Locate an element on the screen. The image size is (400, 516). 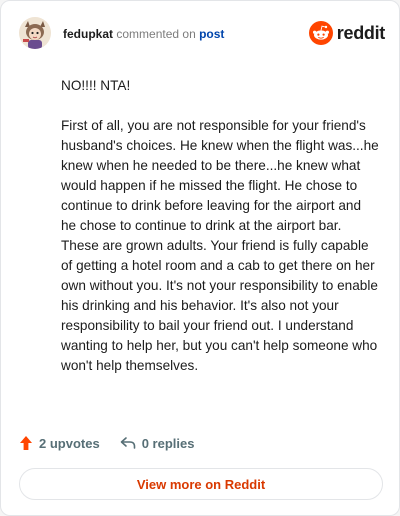
view-more-label: View more on Reddit is located at coordinates (201, 484).